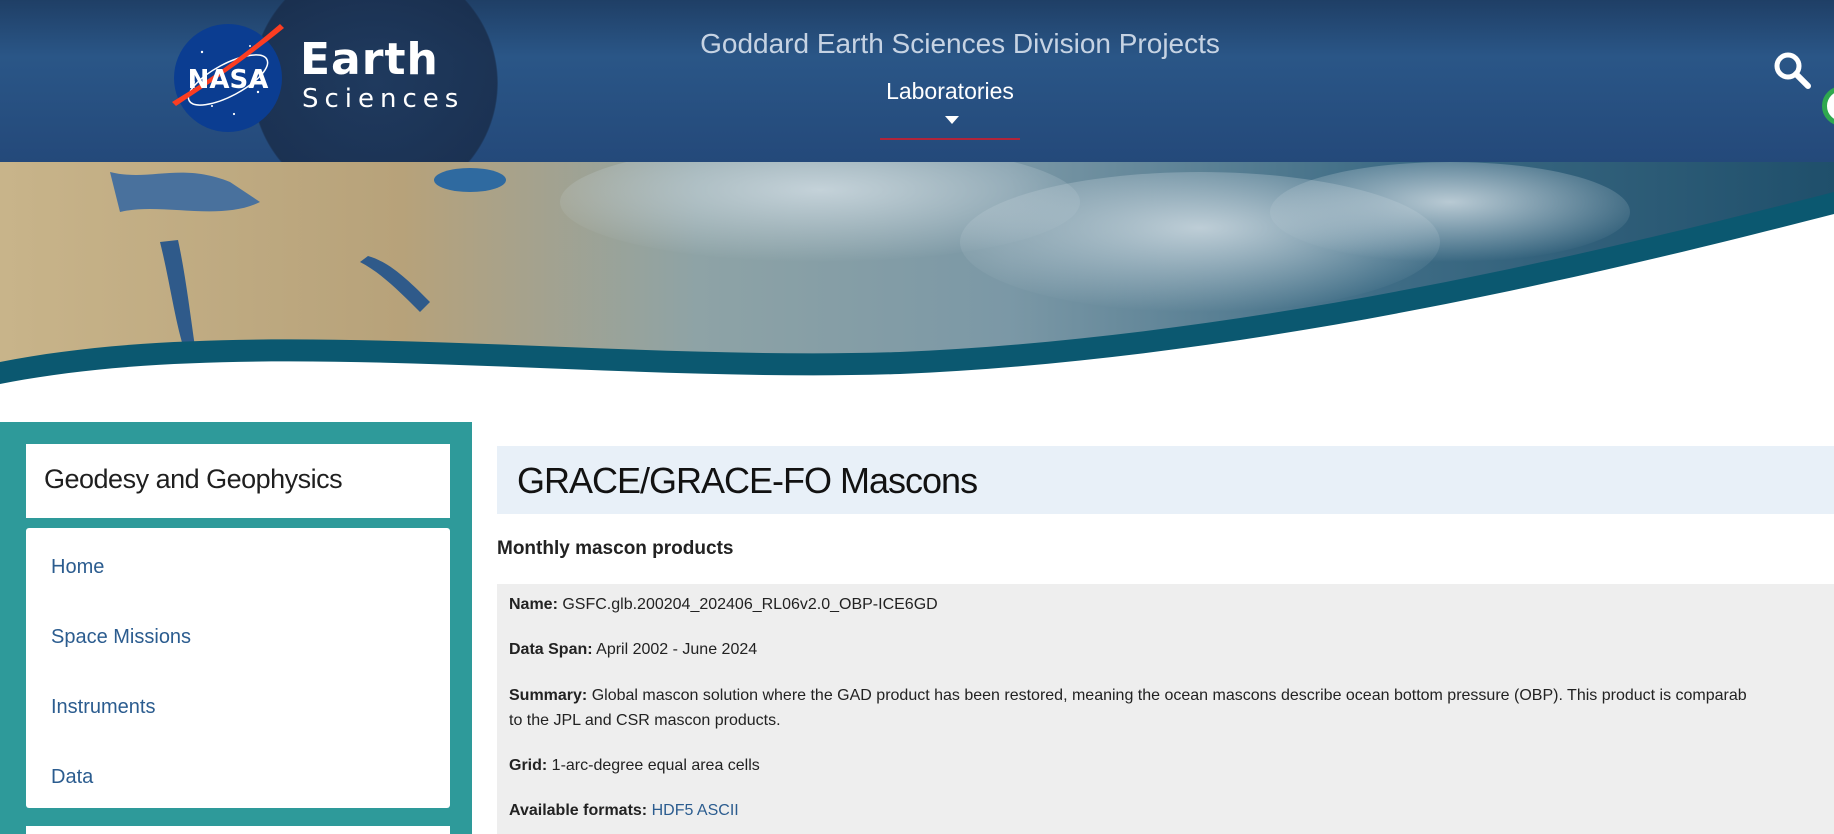  What do you see at coordinates (952, 119) in the screenshot?
I see `caret-down-icon` at bounding box center [952, 119].